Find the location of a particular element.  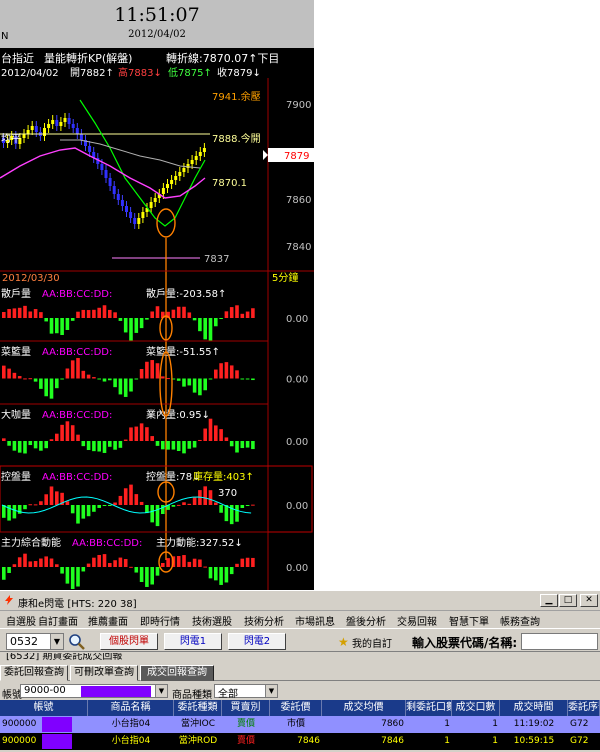

search-icon is located at coordinates (77, 641).